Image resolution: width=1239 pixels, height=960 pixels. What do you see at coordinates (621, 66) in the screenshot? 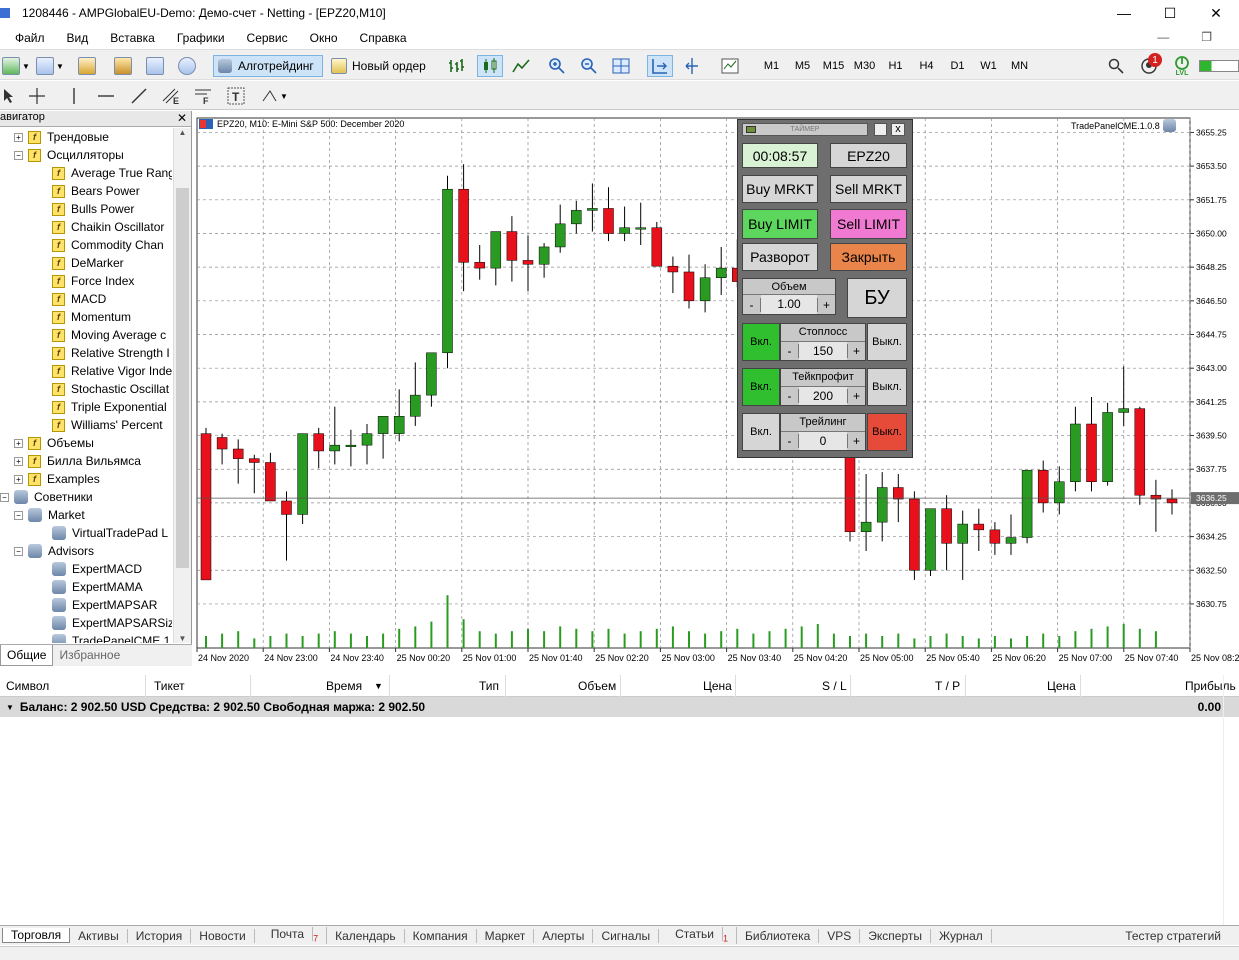
I see `tile-windows-icon` at bounding box center [621, 66].